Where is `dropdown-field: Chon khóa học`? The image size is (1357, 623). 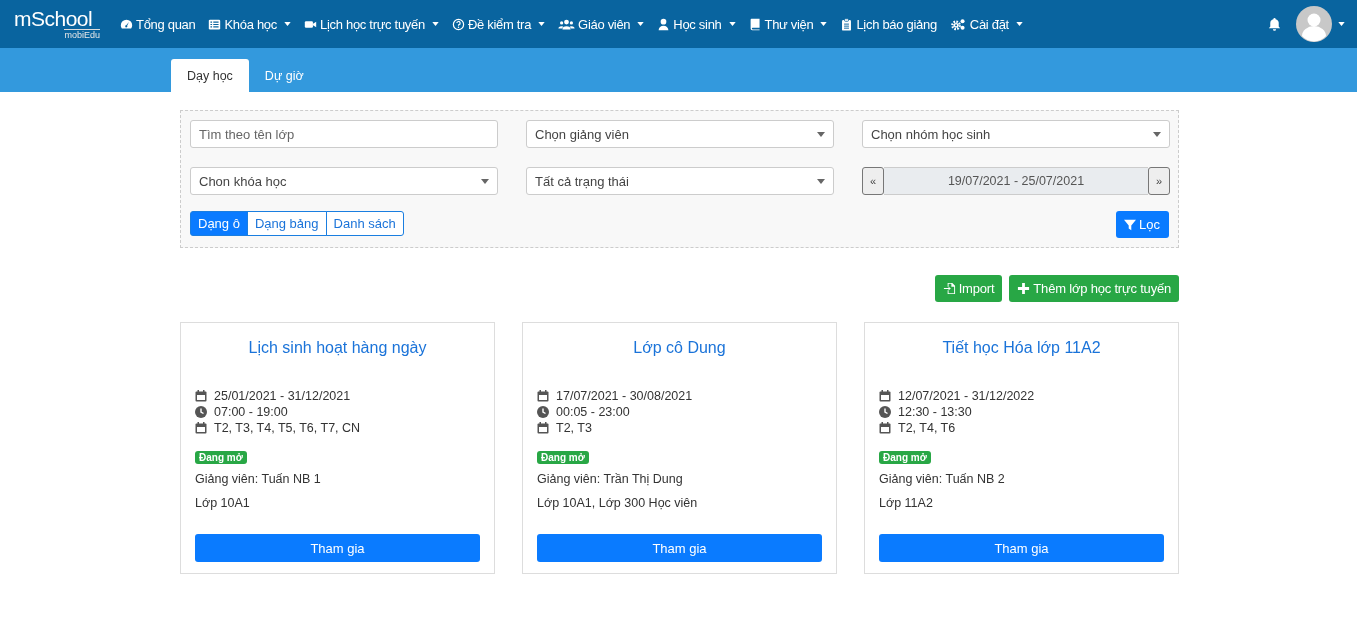 dropdown-field: Chon khóa học is located at coordinates (344, 181).